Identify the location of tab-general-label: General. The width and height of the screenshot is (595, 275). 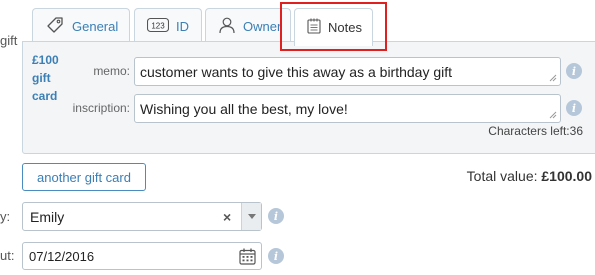
(95, 26).